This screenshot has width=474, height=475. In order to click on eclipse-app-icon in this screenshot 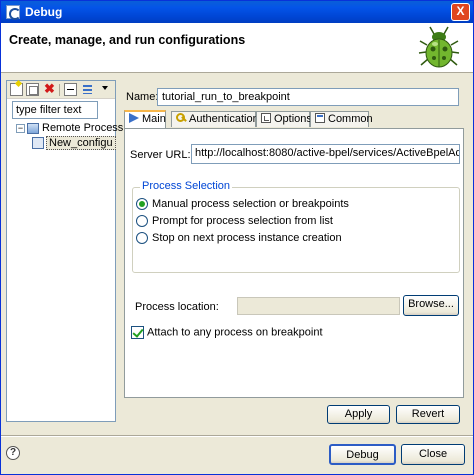, I will do `click(13, 12)`.